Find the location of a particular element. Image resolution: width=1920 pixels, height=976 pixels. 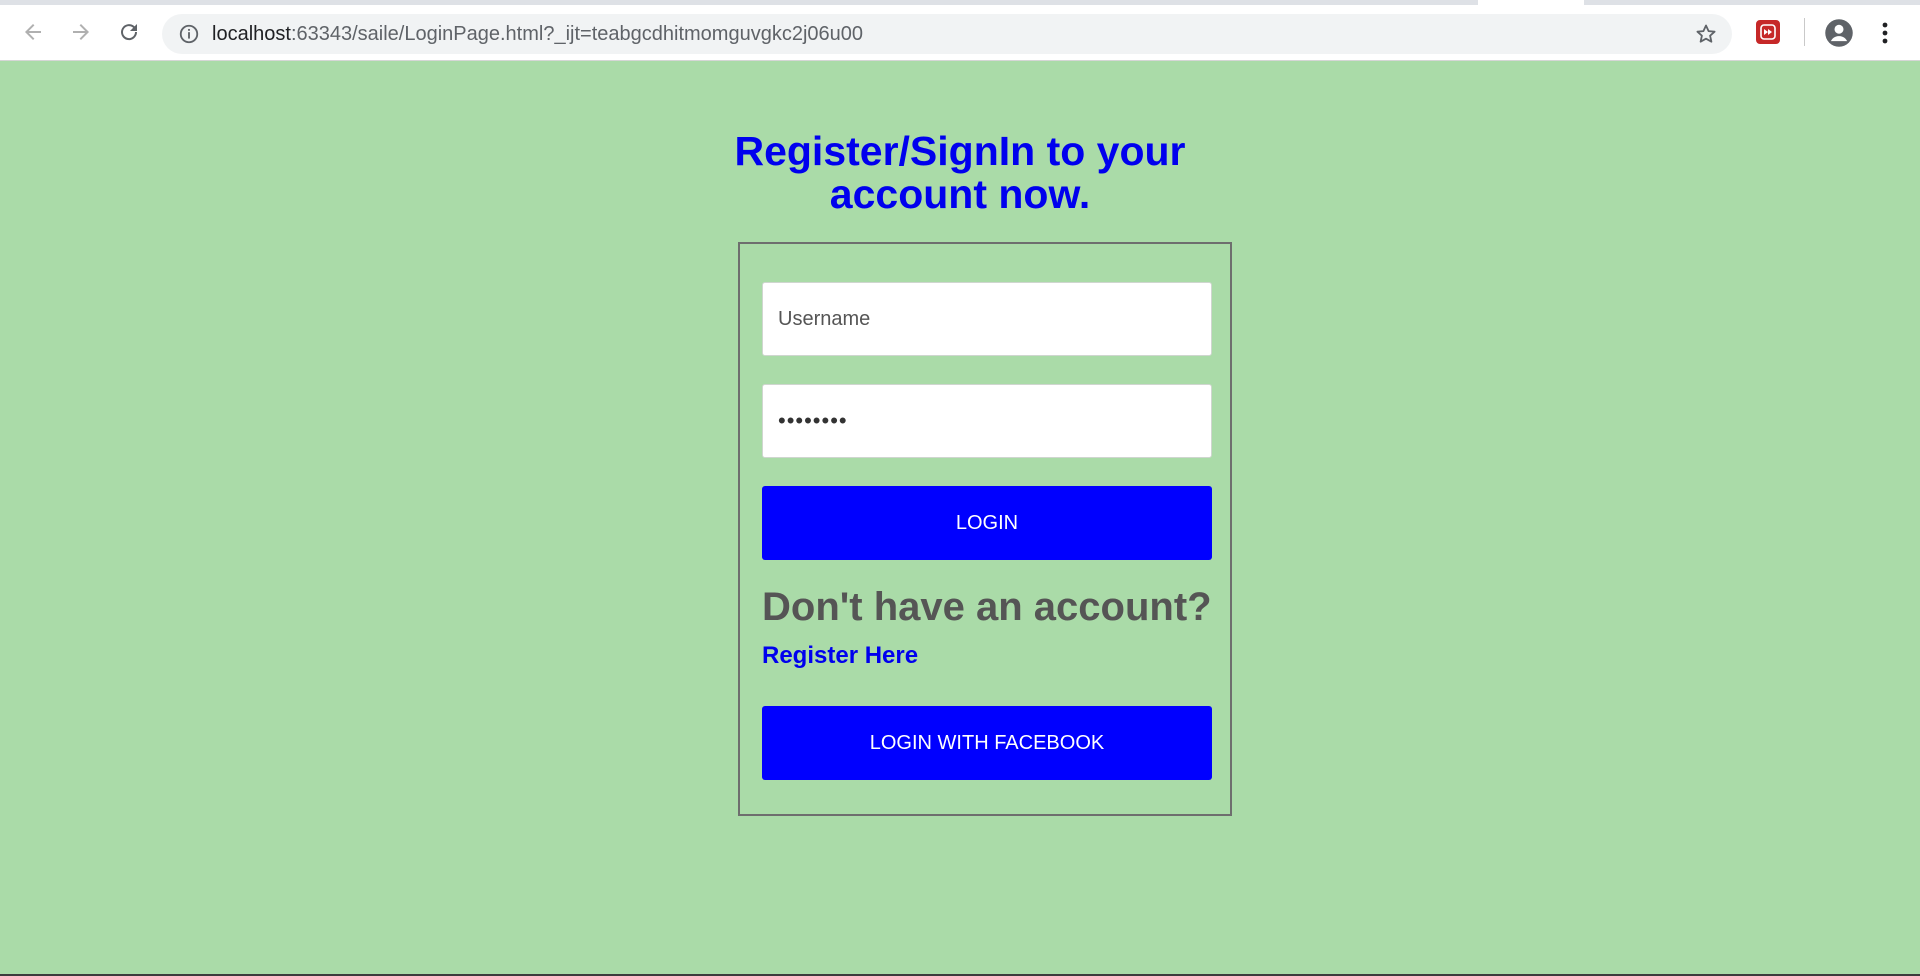

url-host: localhost is located at coordinates (251, 34).